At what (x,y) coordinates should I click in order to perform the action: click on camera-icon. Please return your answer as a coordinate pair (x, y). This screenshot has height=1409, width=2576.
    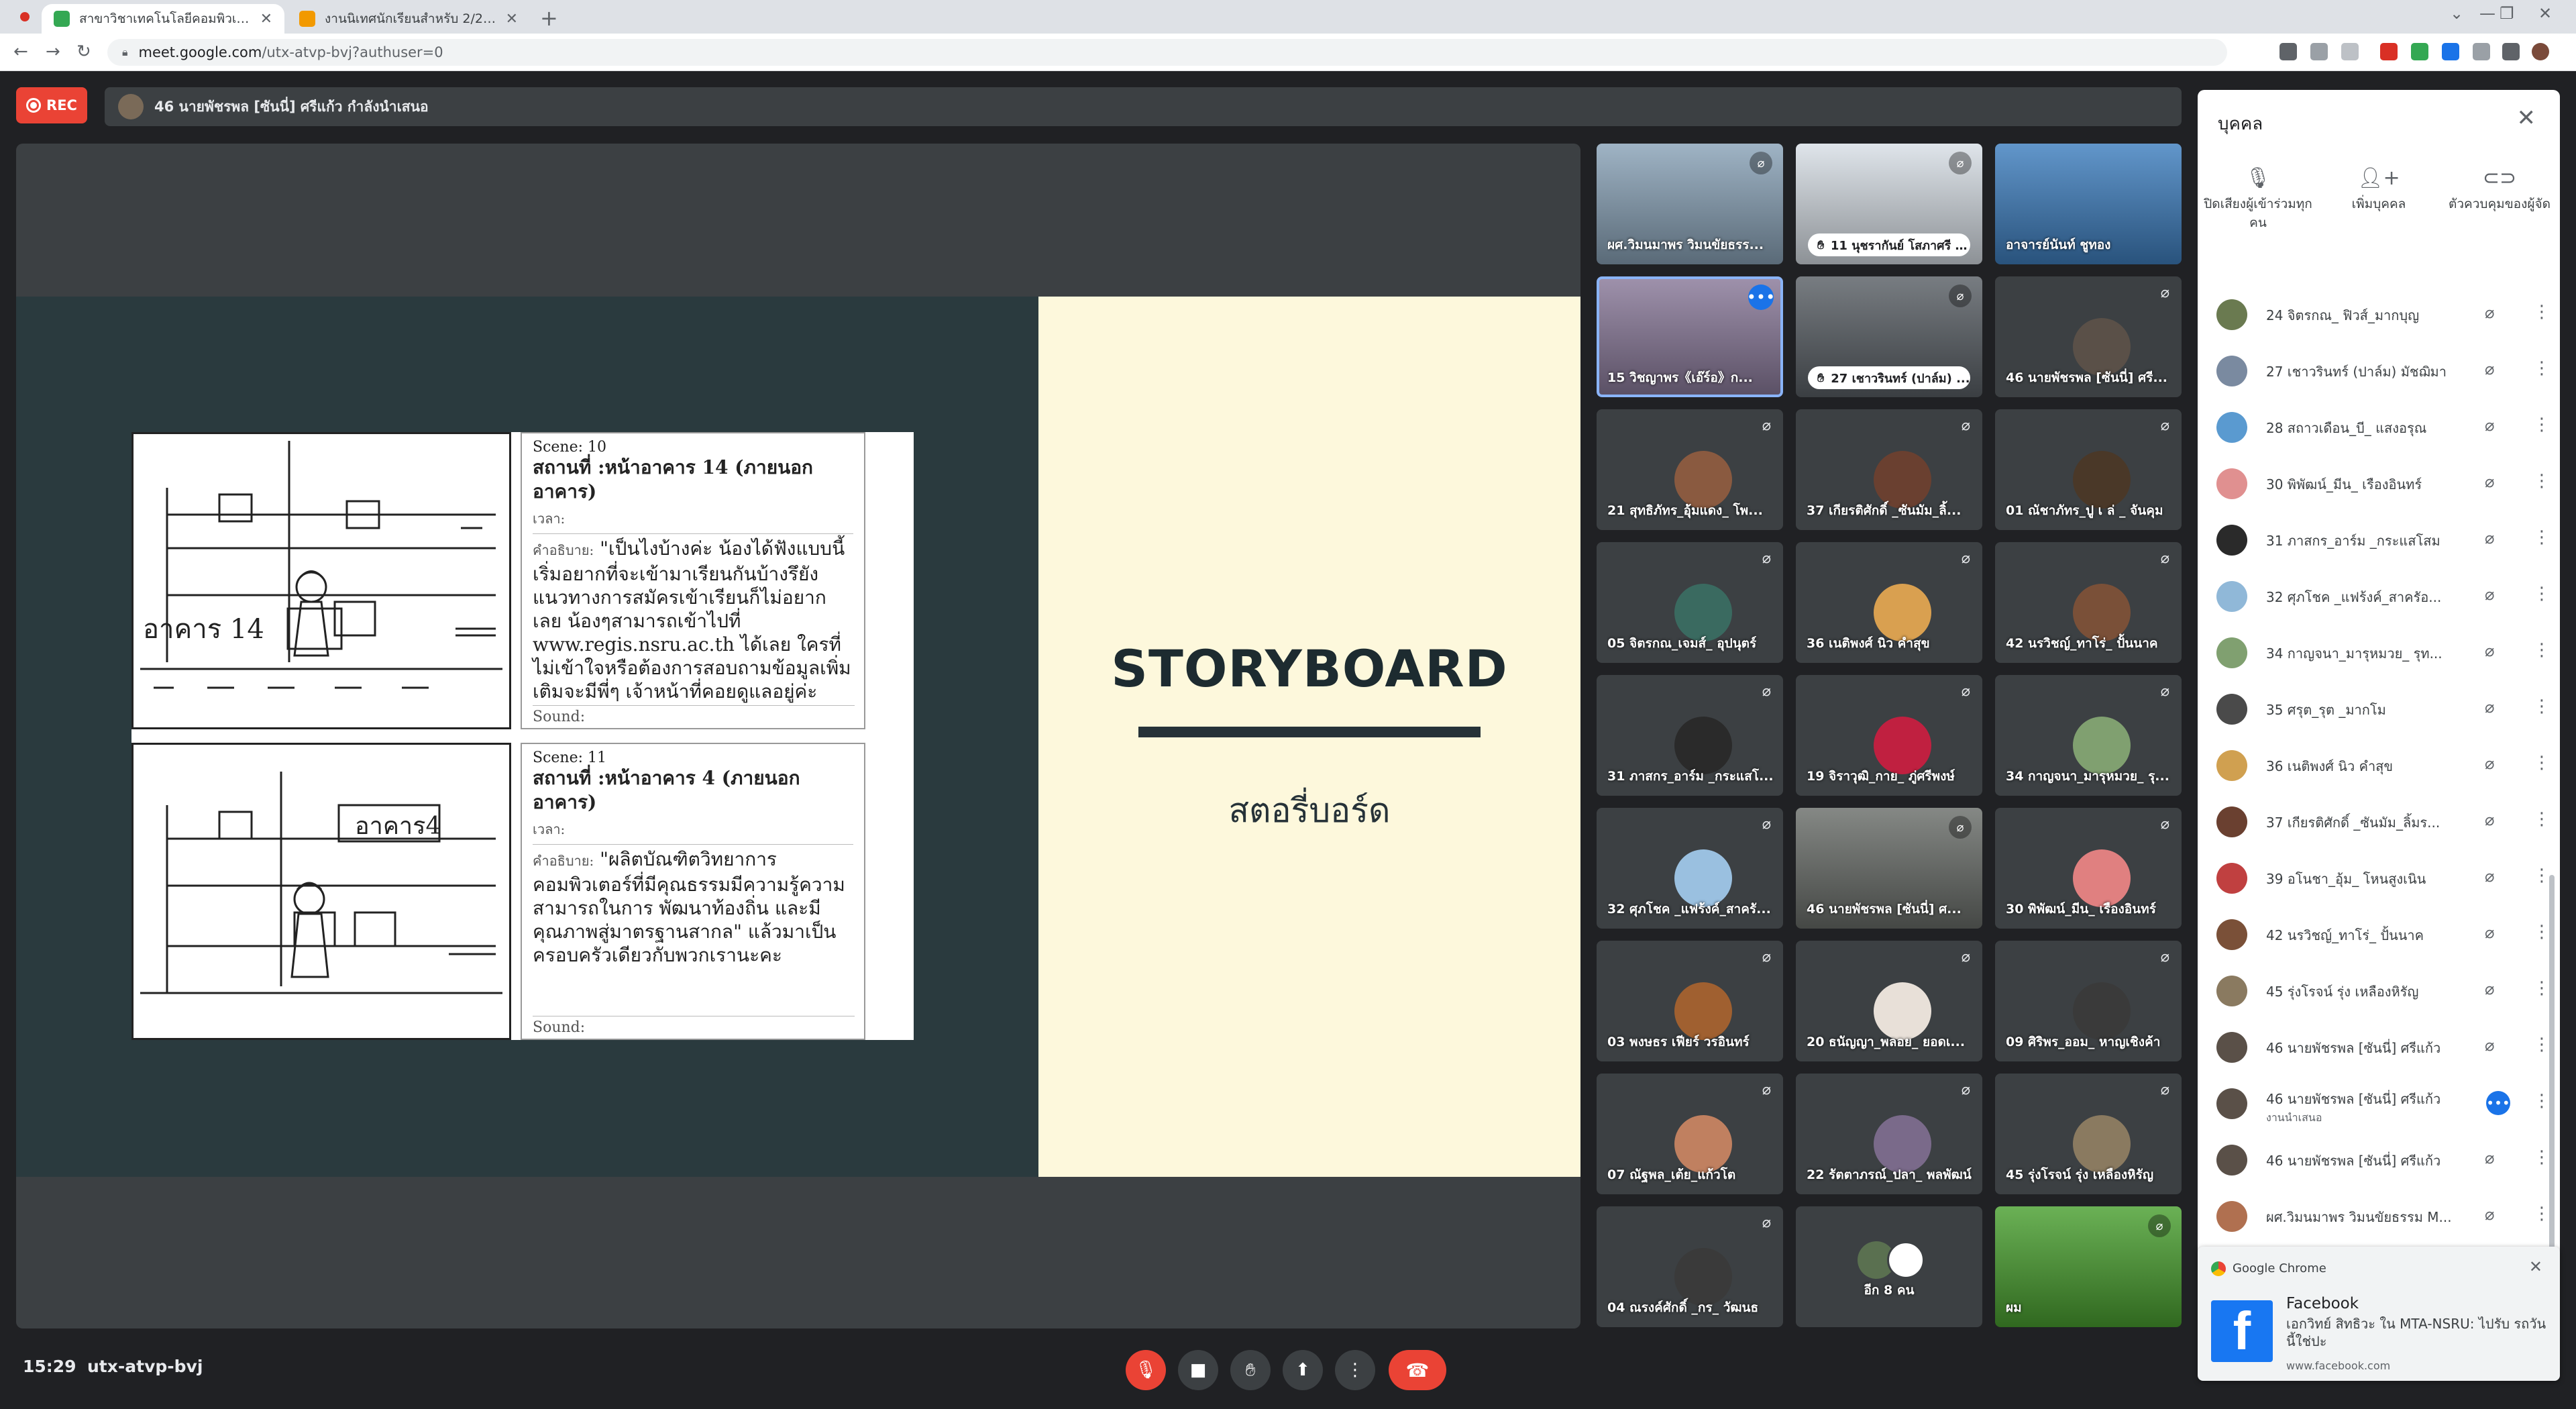
    Looking at the image, I should click on (2288, 51).